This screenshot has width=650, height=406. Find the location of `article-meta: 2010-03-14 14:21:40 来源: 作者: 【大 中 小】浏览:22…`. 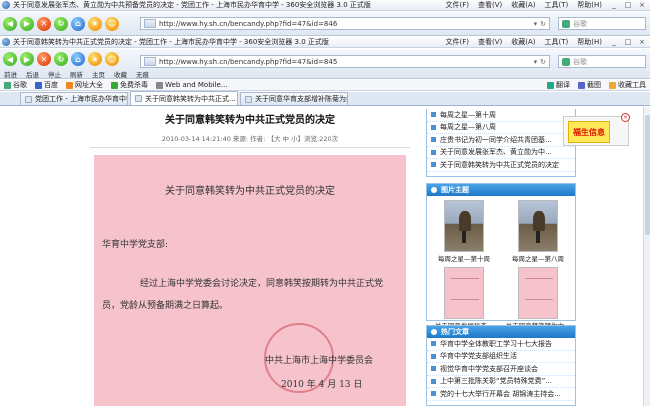

article-meta: 2010-03-14 14:21:40 来源: 作者: 【大 中 小】浏览:22… is located at coordinates (250, 139).